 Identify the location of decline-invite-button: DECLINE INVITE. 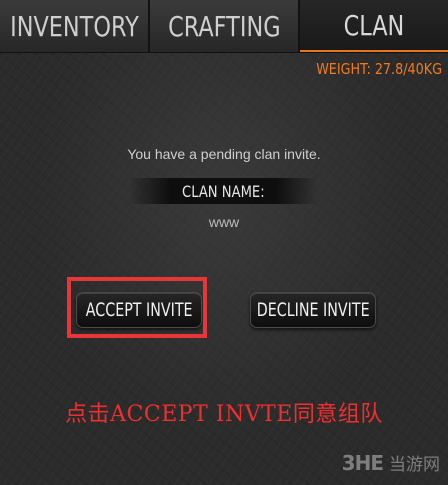
(313, 310).